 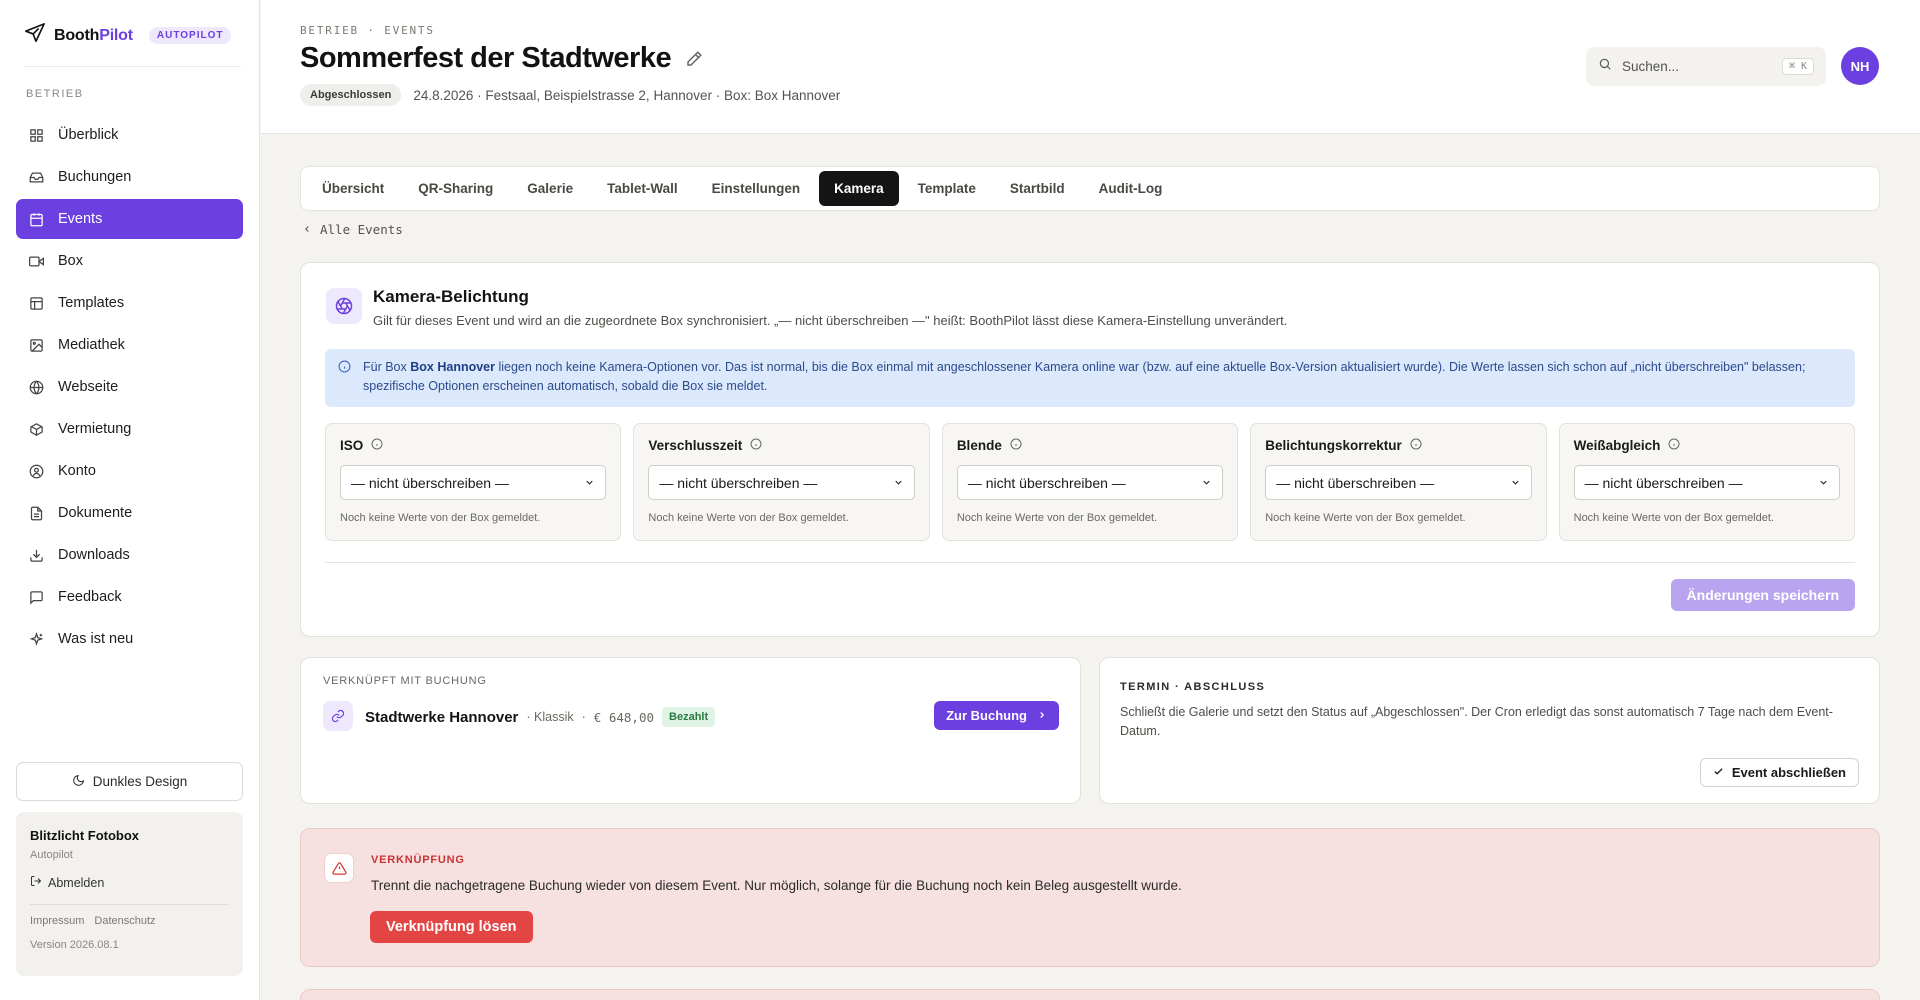 I want to click on sidebar-item-label: Konto, so click(x=77, y=471).